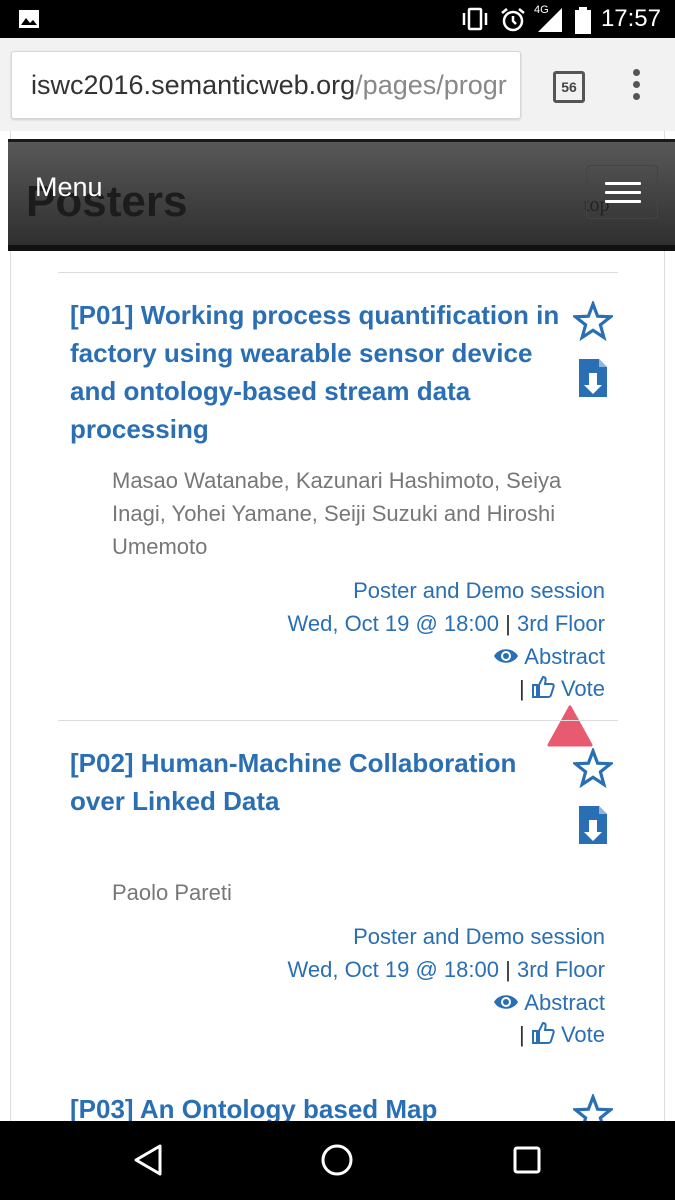 The width and height of the screenshot is (675, 1200). I want to click on home-icon, so click(337, 1160).